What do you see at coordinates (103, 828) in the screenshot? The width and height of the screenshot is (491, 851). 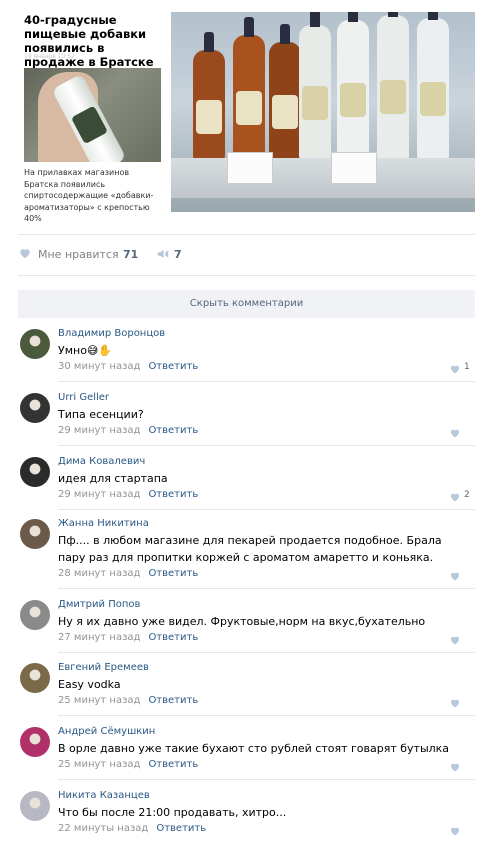 I see `comment-time: 22 минуты назад` at bounding box center [103, 828].